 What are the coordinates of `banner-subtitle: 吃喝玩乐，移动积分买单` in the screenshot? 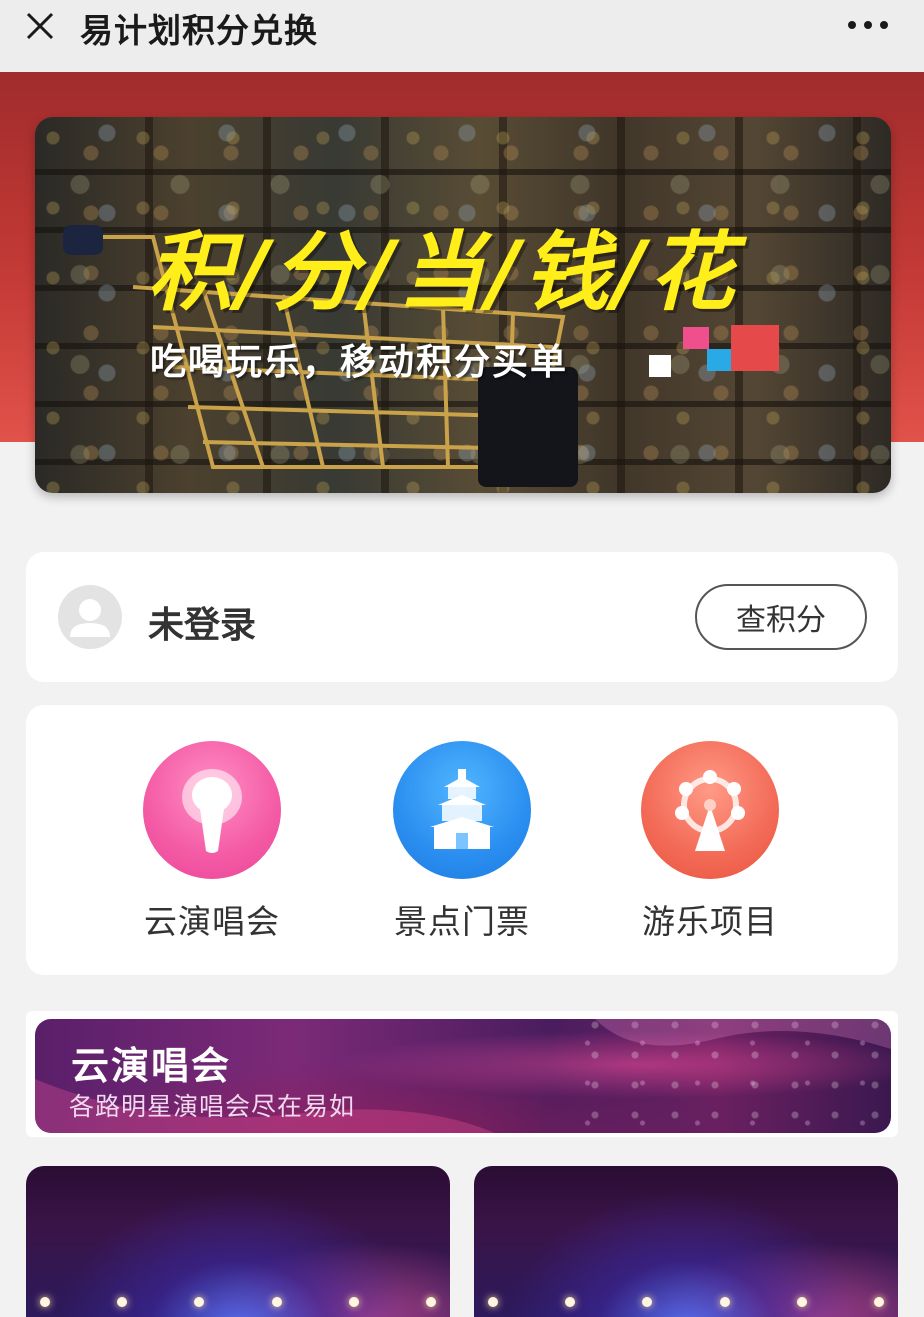 It's located at (359, 362).